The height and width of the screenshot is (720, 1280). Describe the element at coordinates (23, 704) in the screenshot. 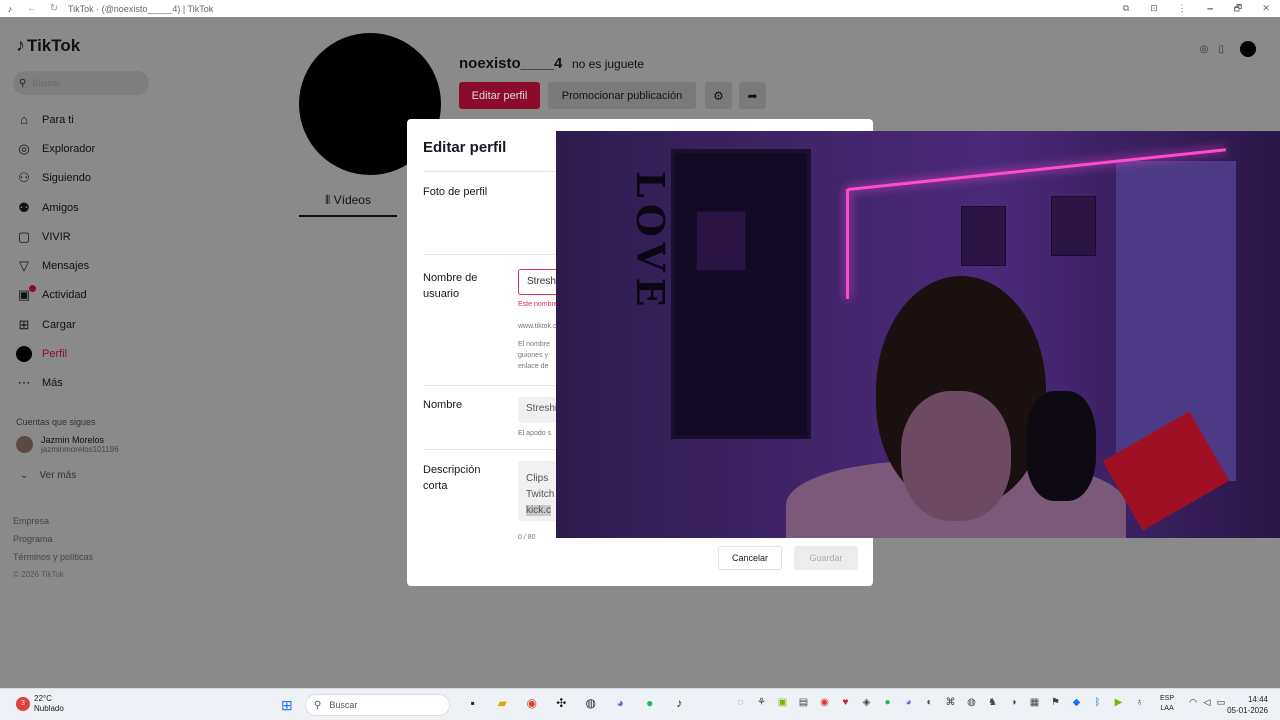

I see `weather-alert-icon: 3` at that location.